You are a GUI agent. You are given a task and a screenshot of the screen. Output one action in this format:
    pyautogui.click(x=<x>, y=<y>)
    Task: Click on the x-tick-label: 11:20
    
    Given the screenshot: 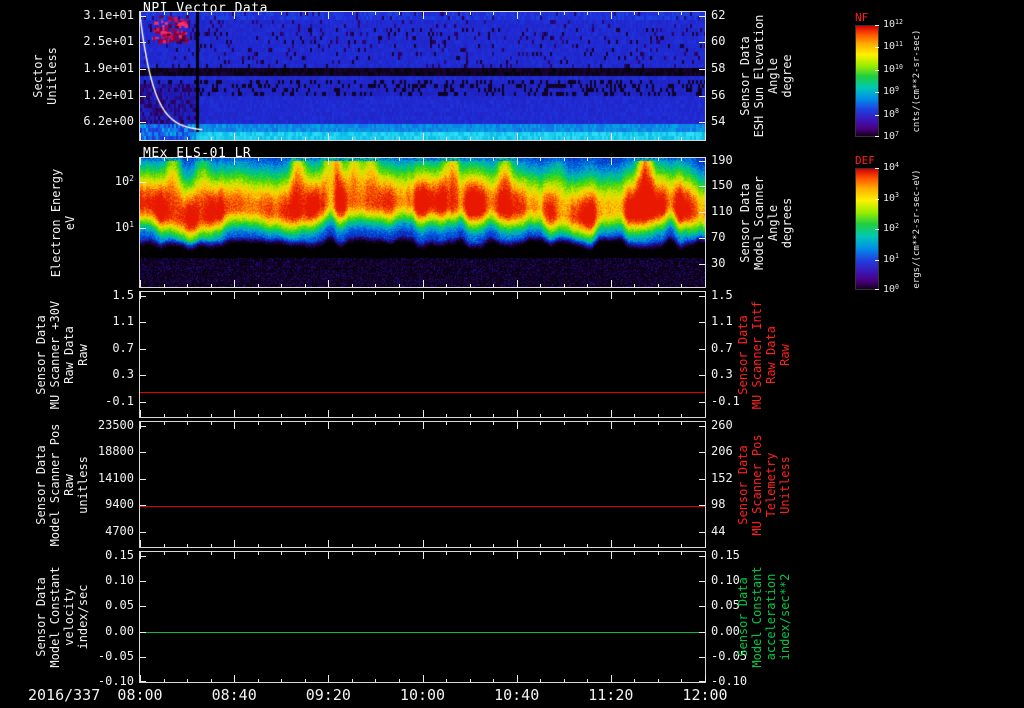 What is the action you would take?
    pyautogui.click(x=611, y=695)
    